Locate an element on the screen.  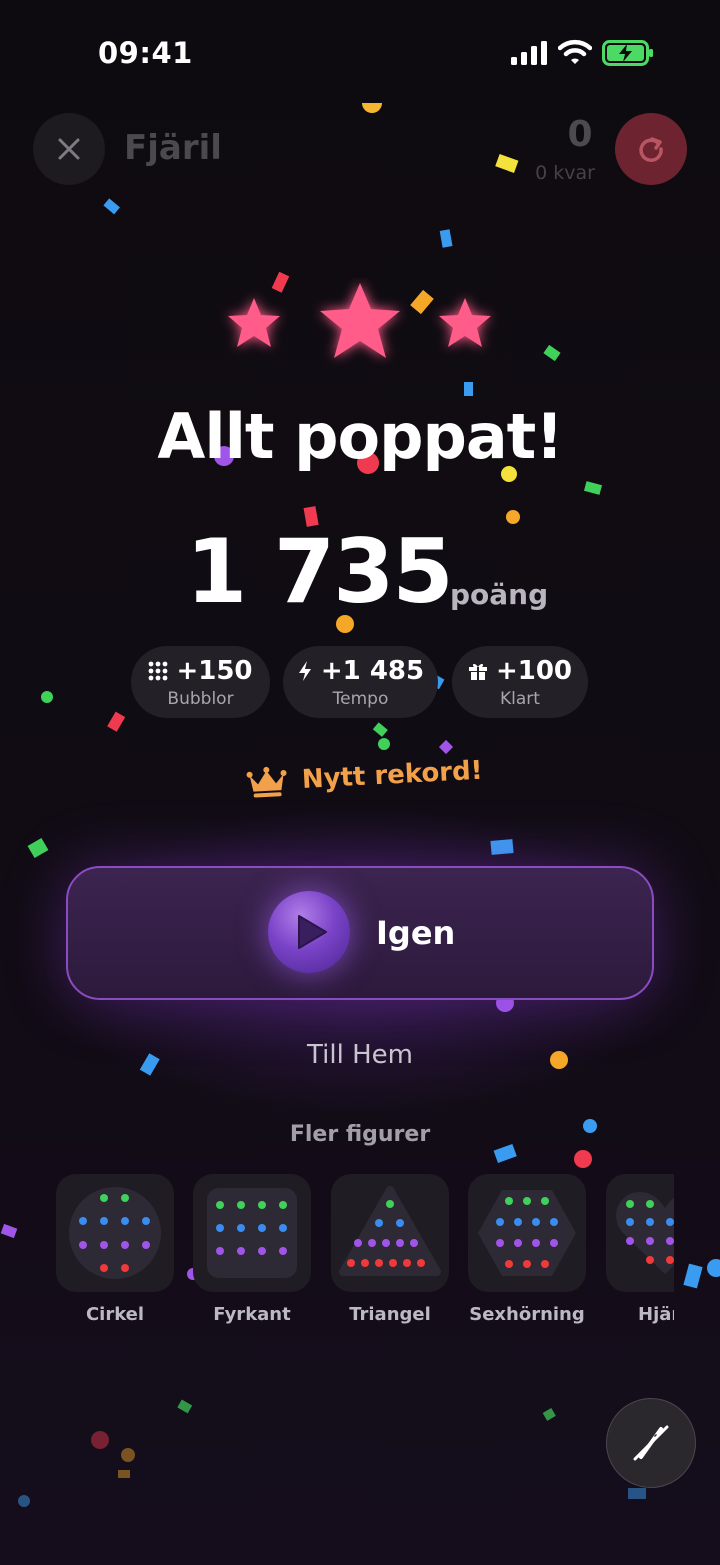
play-again-label: Igen is located at coordinates (416, 933).